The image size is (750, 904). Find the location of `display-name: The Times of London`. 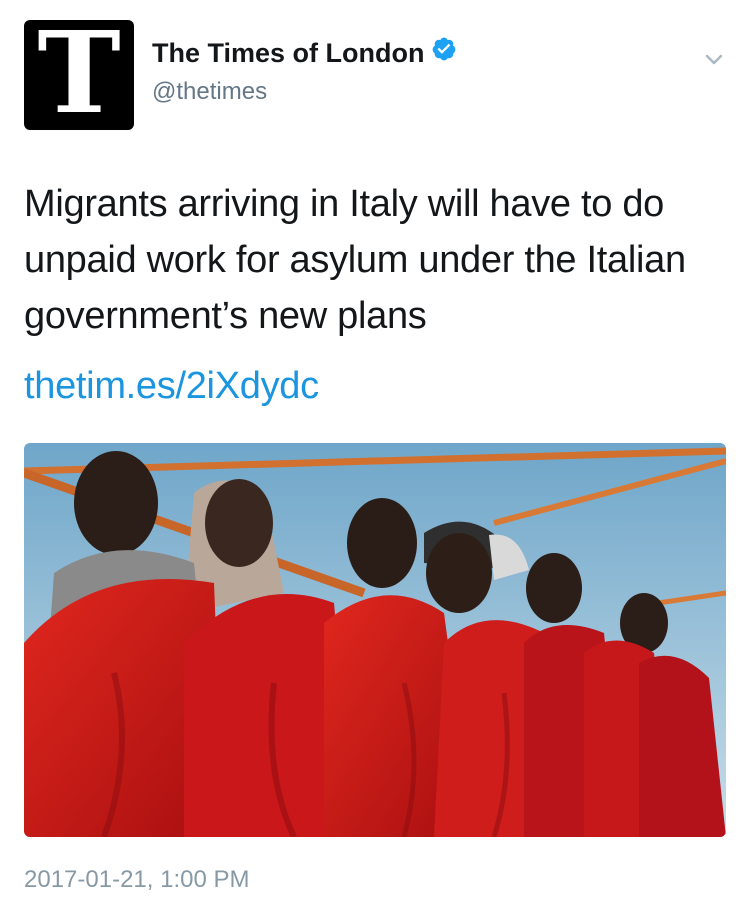

display-name: The Times of London is located at coordinates (288, 53).